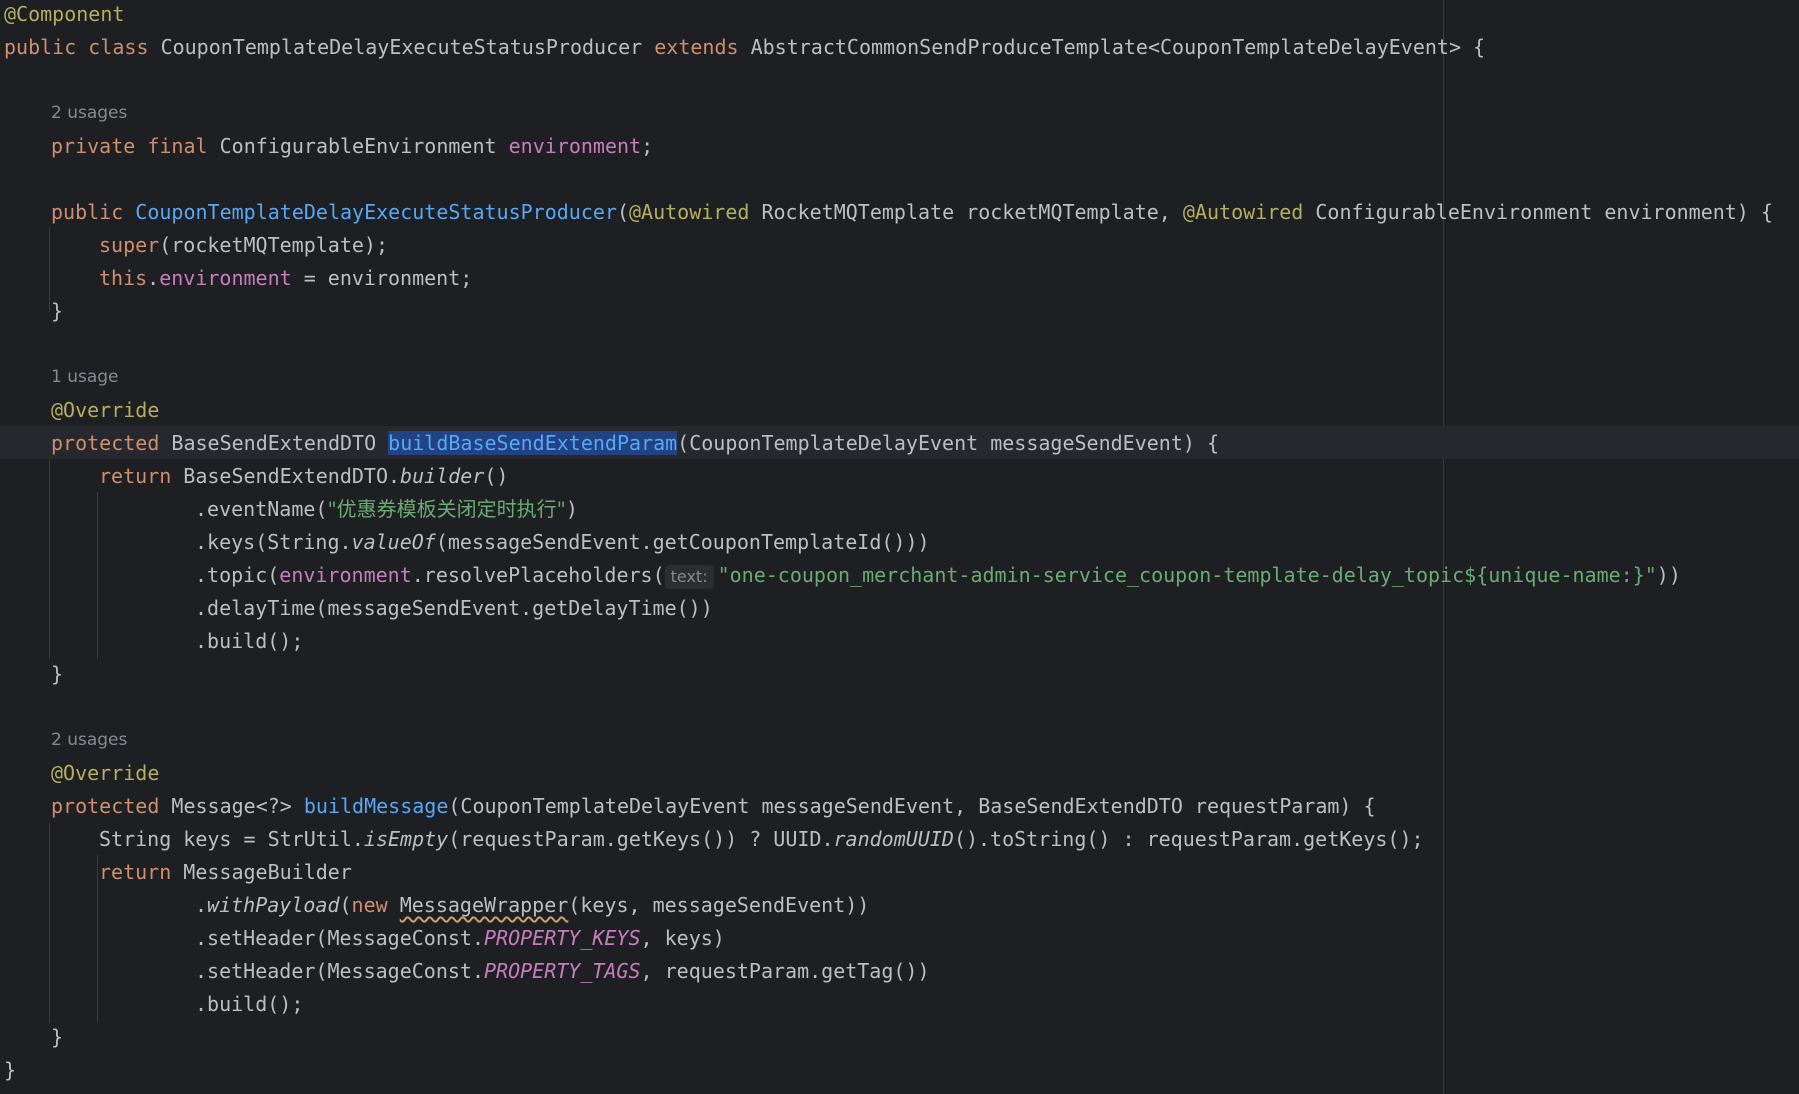 This screenshot has width=1799, height=1094. What do you see at coordinates (689, 577) in the screenshot?
I see `parameter-name-hint: text:` at bounding box center [689, 577].